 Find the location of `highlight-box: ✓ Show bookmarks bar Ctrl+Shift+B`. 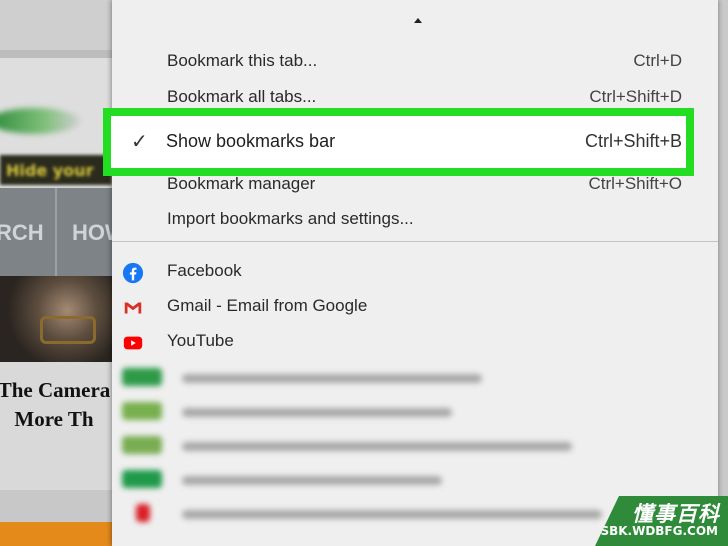

highlight-box: ✓ Show bookmarks bar Ctrl+Shift+B is located at coordinates (398, 142).